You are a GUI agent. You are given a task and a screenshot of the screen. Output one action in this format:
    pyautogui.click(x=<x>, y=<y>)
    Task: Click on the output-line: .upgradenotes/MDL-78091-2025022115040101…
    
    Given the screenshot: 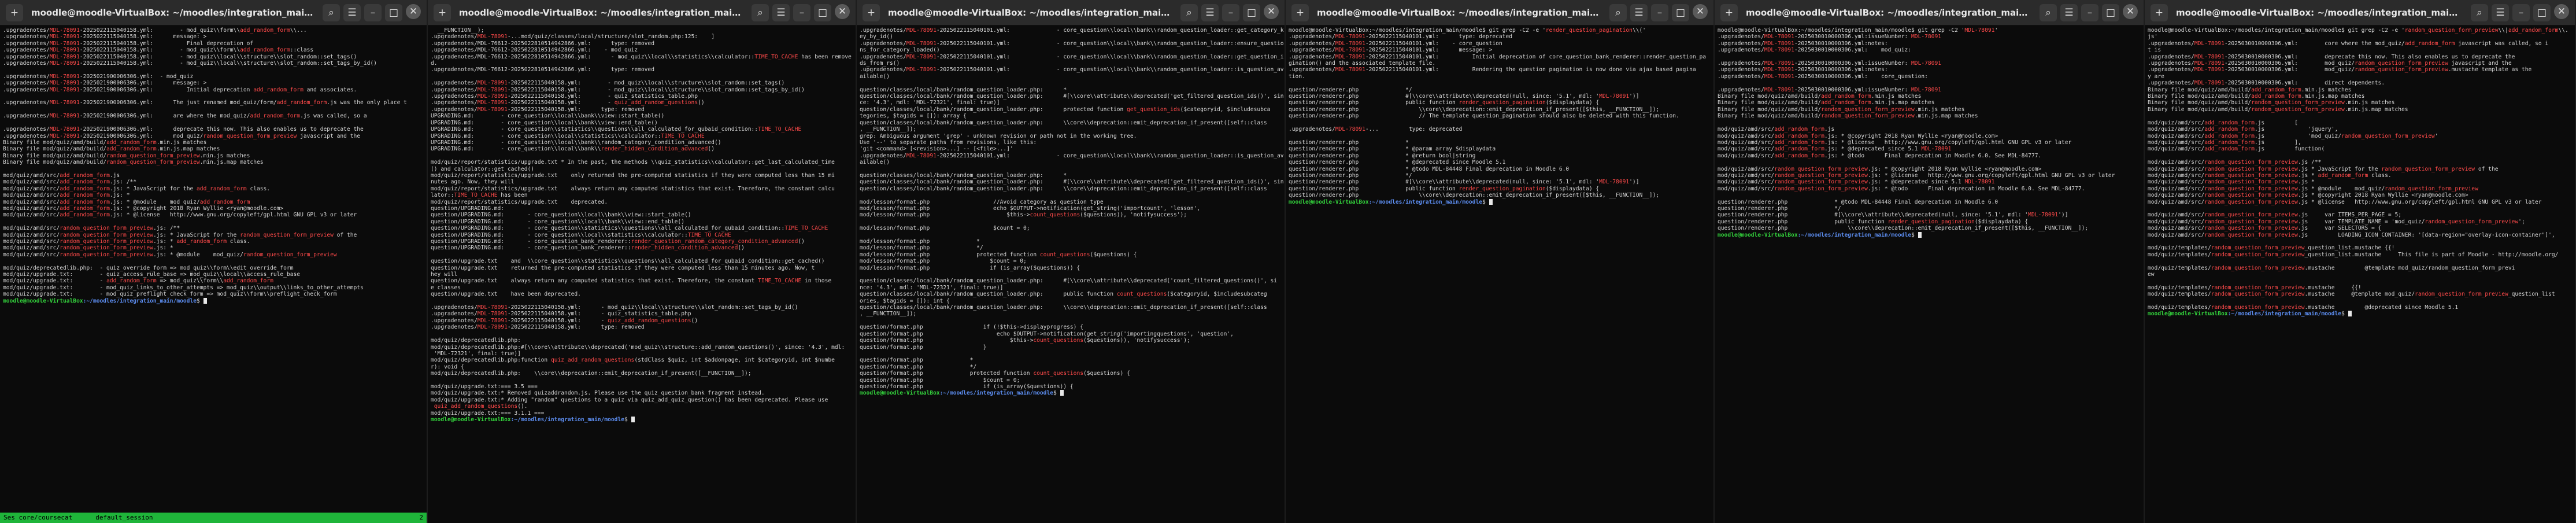 What is the action you would take?
    pyautogui.click(x=1072, y=155)
    